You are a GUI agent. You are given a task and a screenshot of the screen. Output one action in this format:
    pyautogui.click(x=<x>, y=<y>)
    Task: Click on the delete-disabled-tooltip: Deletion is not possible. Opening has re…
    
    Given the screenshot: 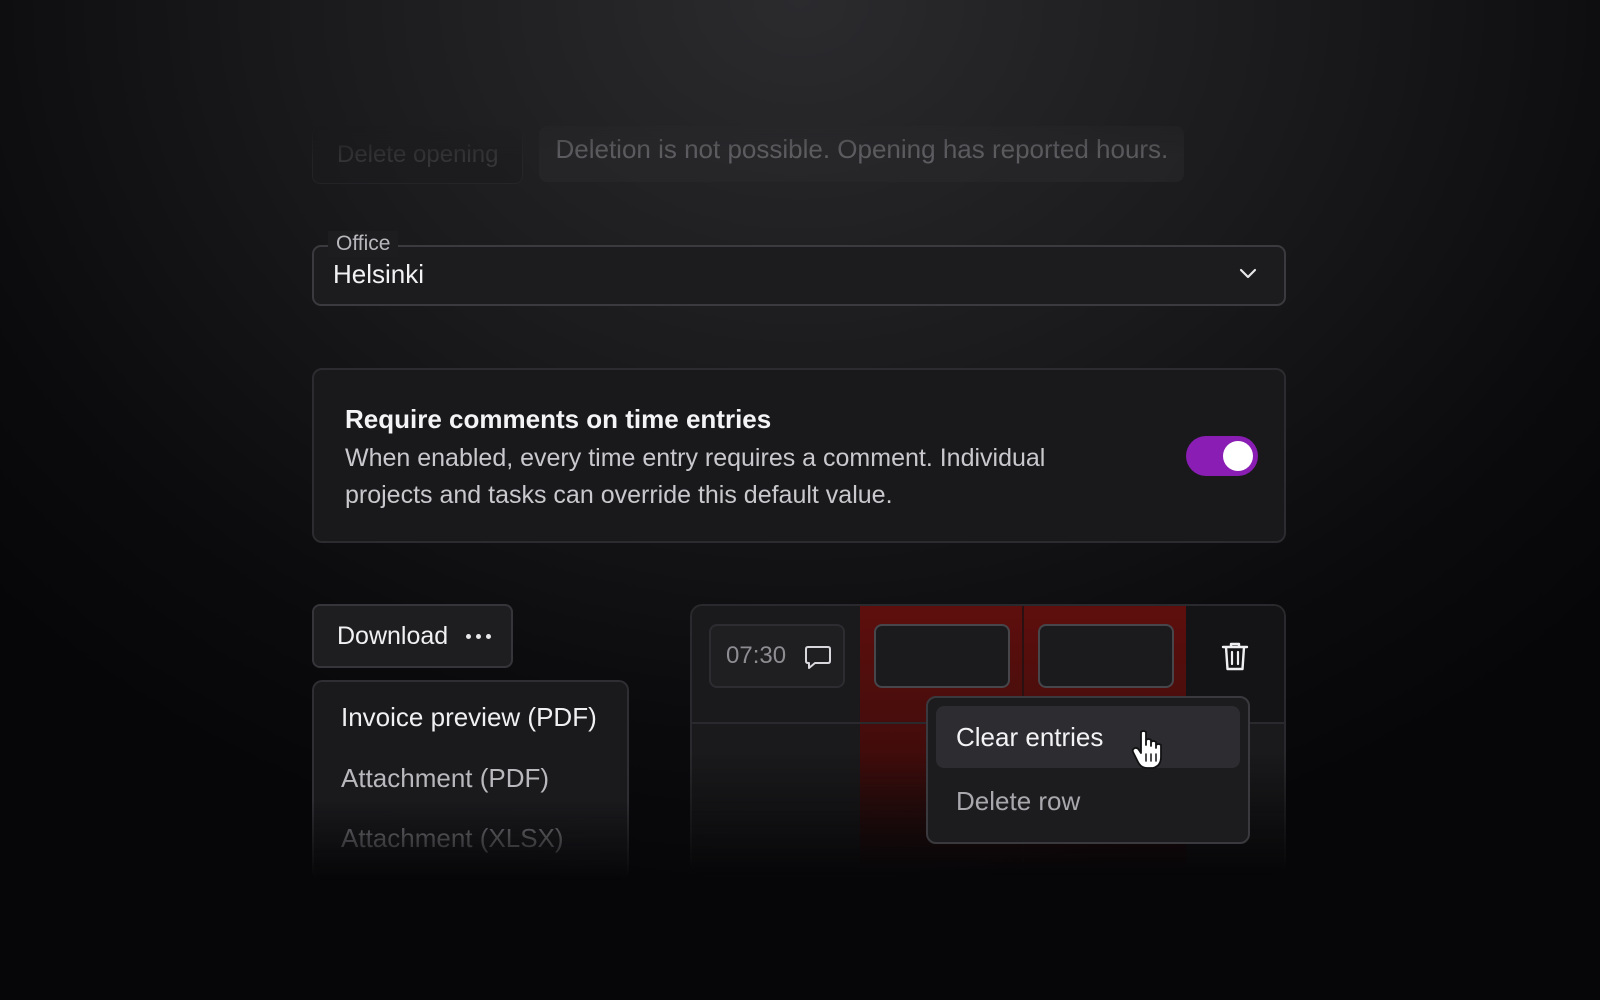 What is the action you would take?
    pyautogui.click(x=862, y=154)
    